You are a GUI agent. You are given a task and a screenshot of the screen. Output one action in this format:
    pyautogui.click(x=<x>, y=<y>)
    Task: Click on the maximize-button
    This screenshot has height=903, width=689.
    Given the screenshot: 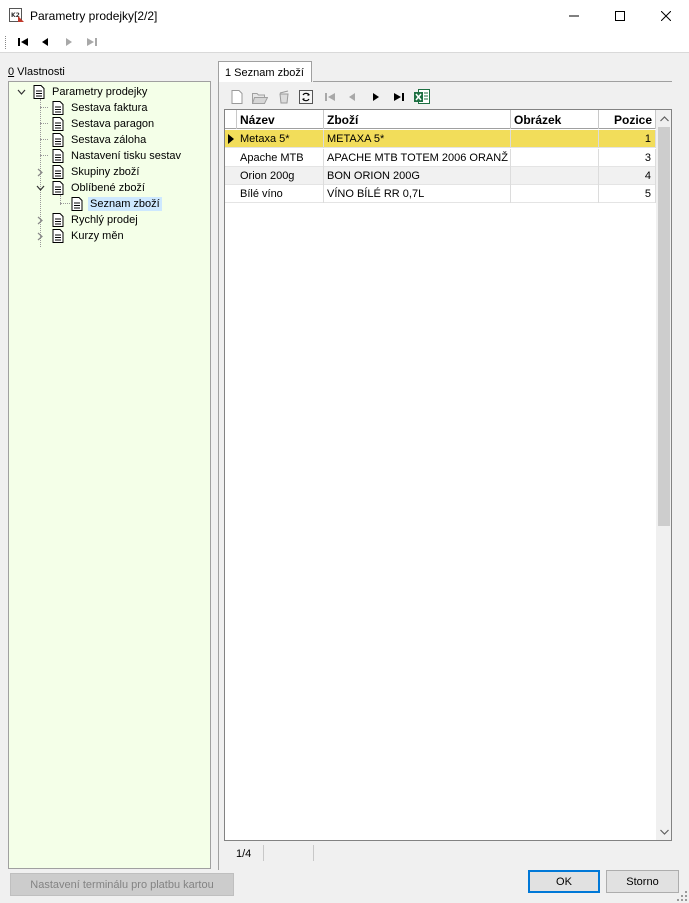 What is the action you would take?
    pyautogui.click(x=620, y=15)
    